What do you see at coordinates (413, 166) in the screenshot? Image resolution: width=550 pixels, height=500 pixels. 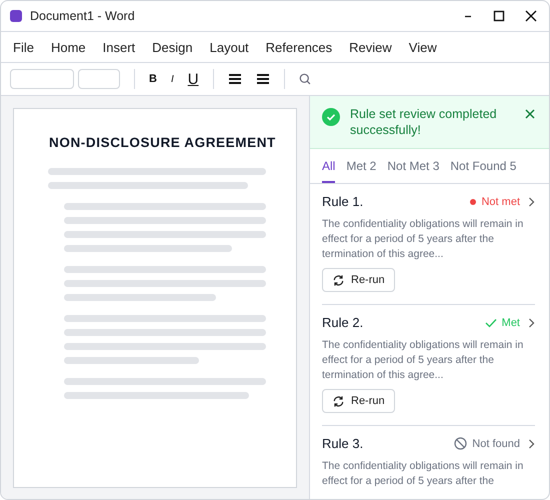 I see `filter-tab: Not Met 3` at bounding box center [413, 166].